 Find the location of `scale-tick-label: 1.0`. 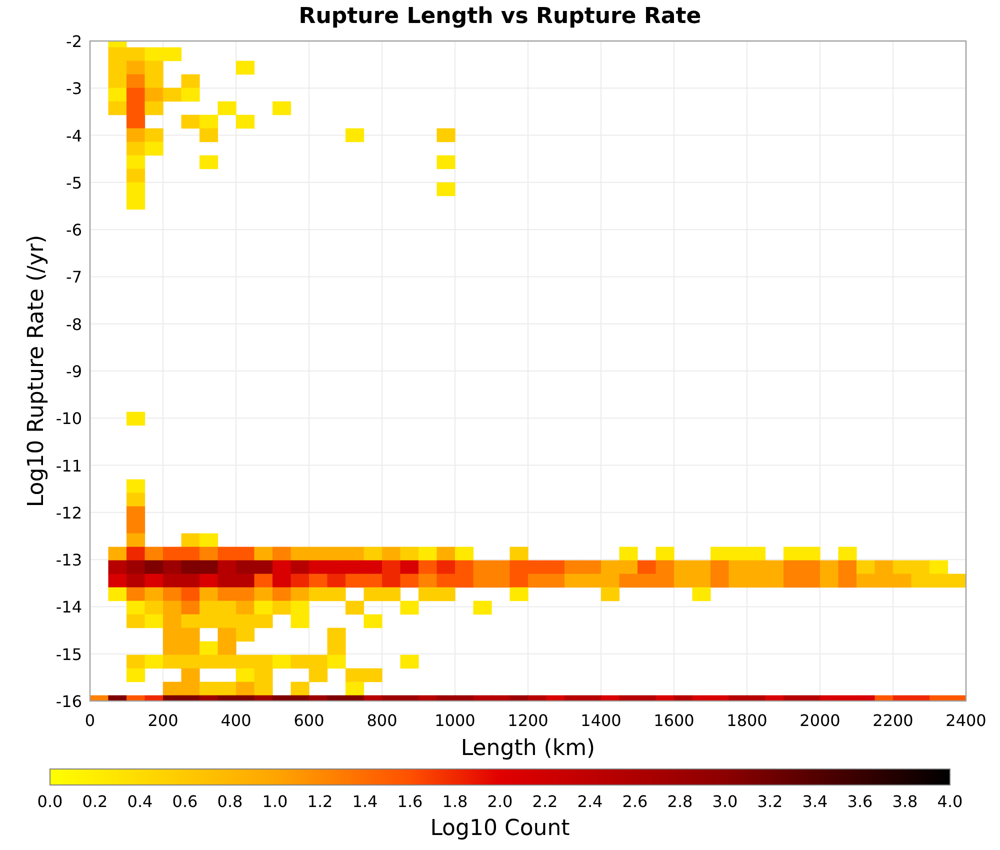

scale-tick-label: 1.0 is located at coordinates (275, 801).